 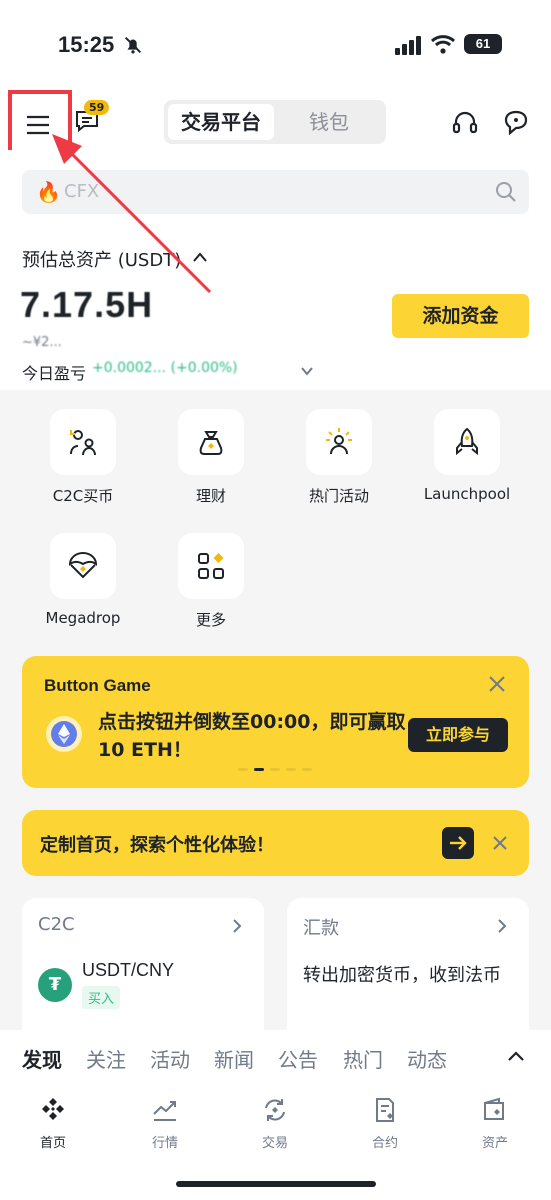 What do you see at coordinates (384, 1143) in the screenshot?
I see `nav-label: 合约` at bounding box center [384, 1143].